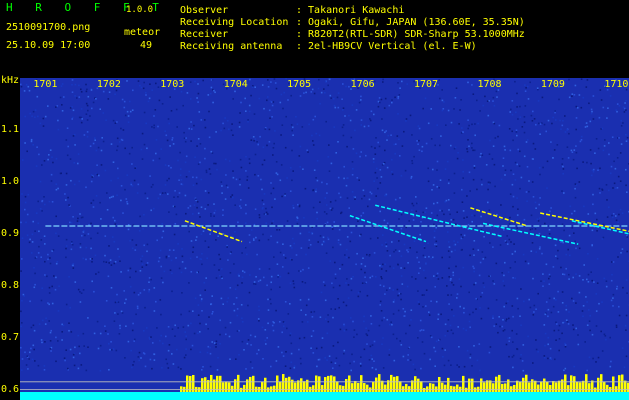 Image resolution: width=629 pixels, height=400 pixels. I want to click on x-tick-label: 1708, so click(489, 84).